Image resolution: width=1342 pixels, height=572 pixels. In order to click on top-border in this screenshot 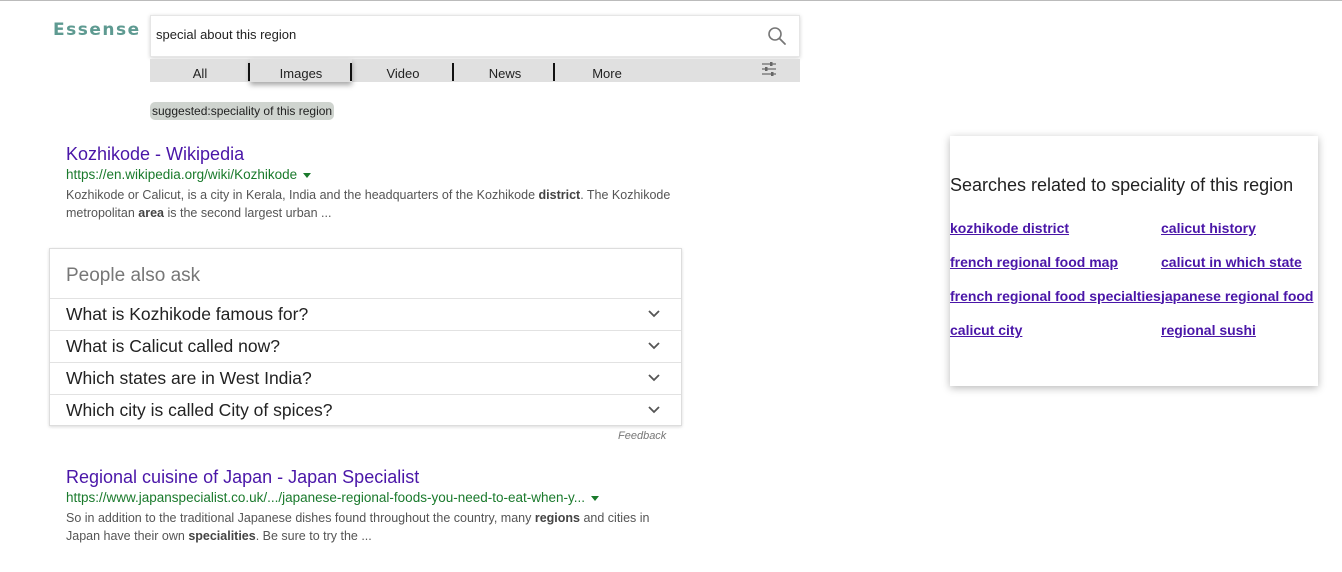, I will do `click(671, 0)`.